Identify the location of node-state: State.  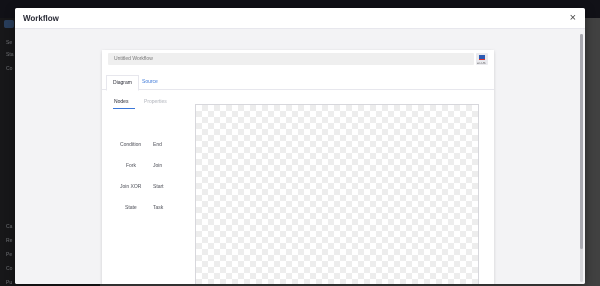
(131, 208).